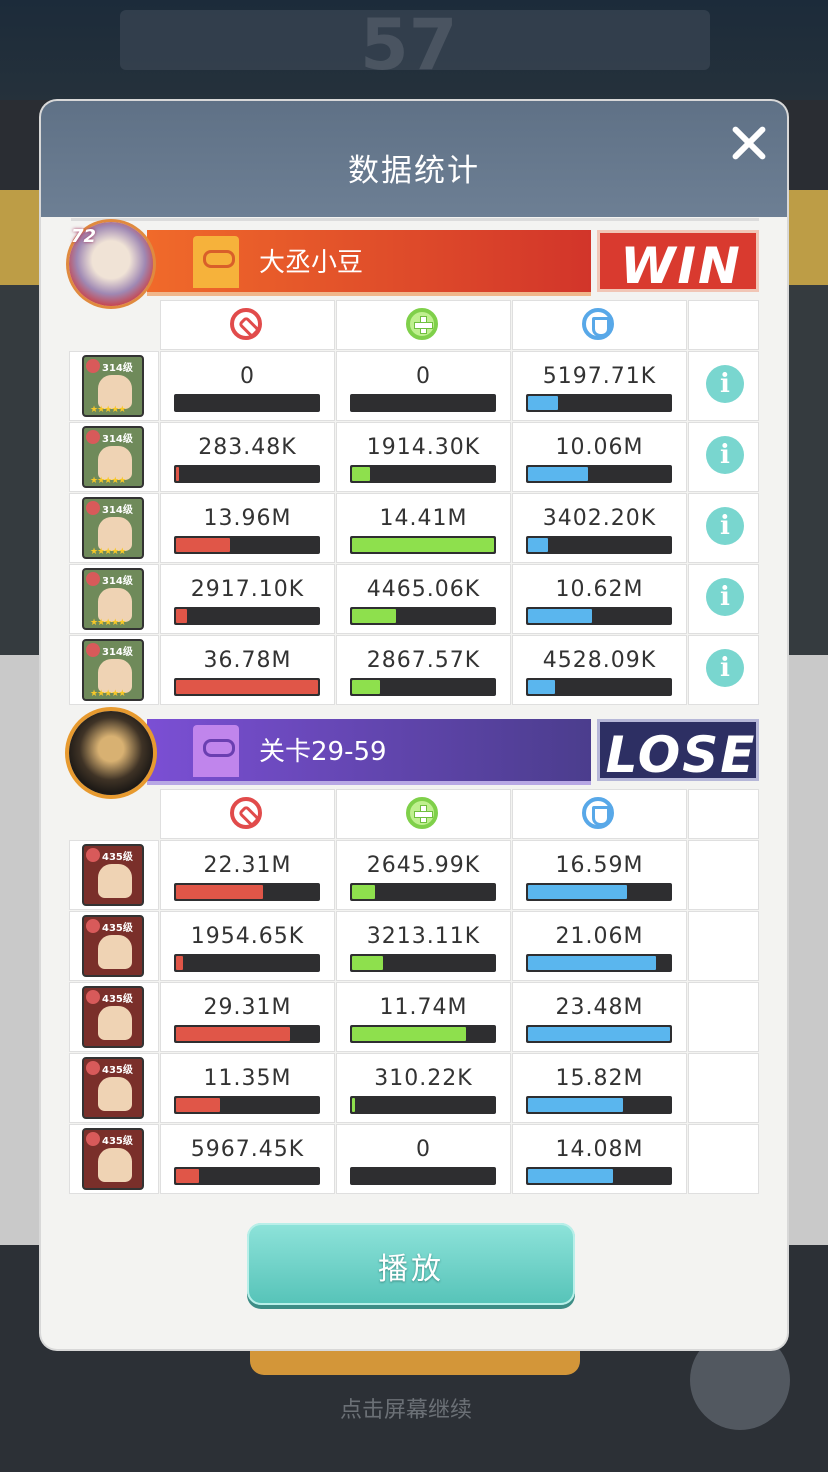 The height and width of the screenshot is (1472, 828). I want to click on heal-value: 1914.30K, so click(423, 447).